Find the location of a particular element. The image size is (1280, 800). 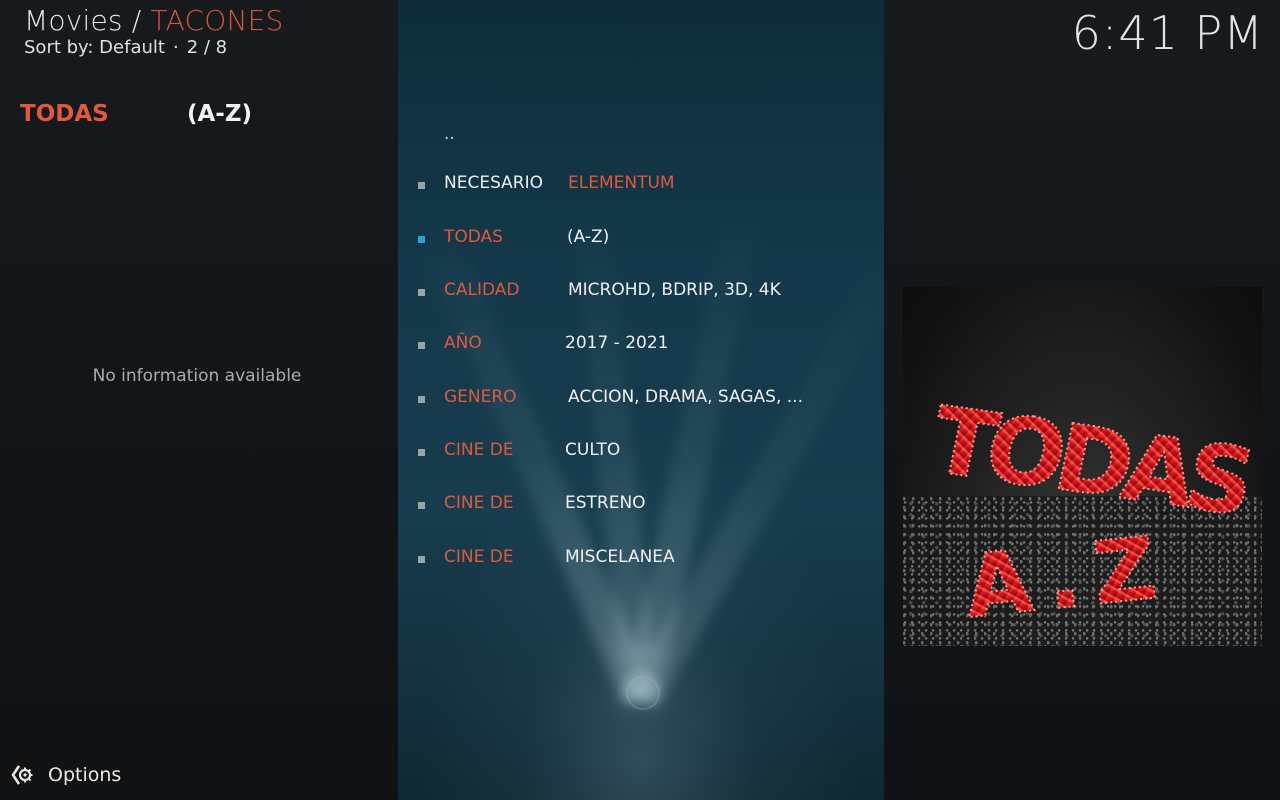

list-item: CINE DE CULTO is located at coordinates (648, 453).